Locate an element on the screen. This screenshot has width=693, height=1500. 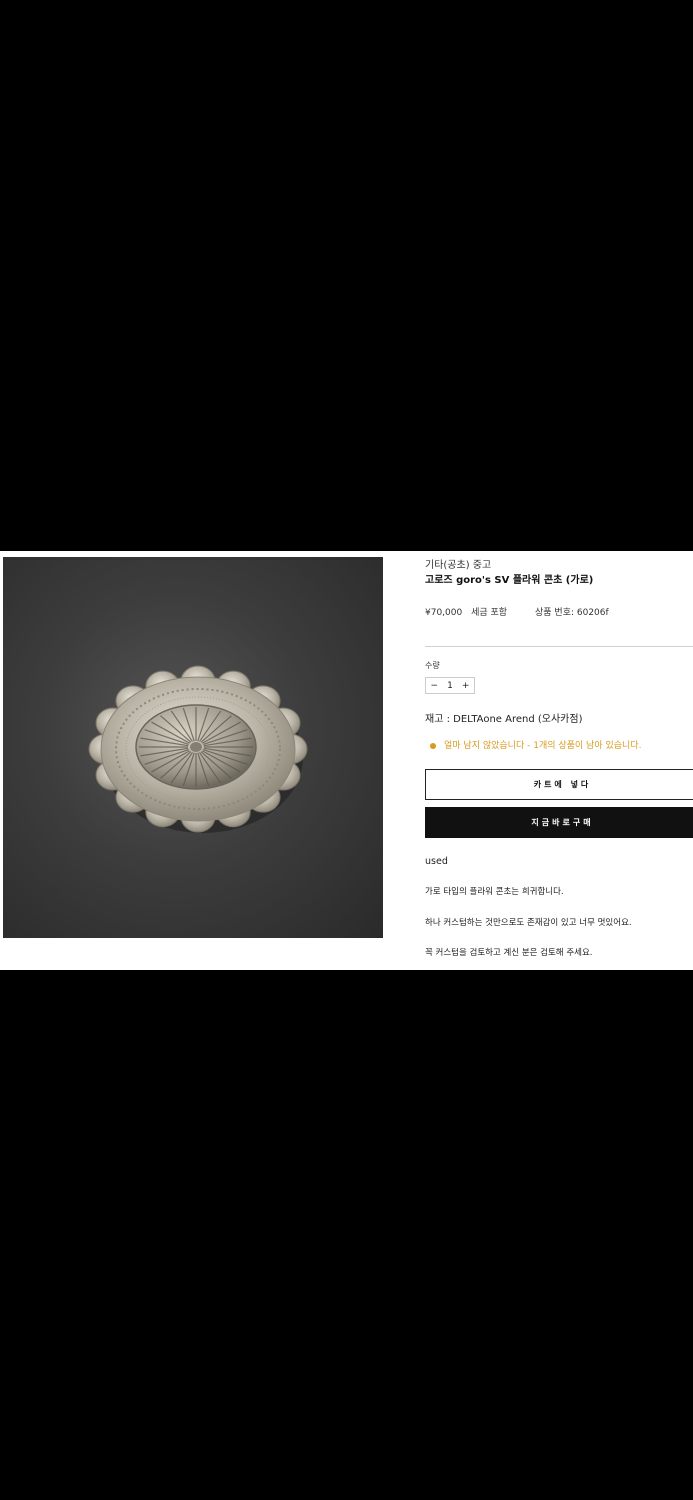
quantity-value: 1 is located at coordinates (450, 686).